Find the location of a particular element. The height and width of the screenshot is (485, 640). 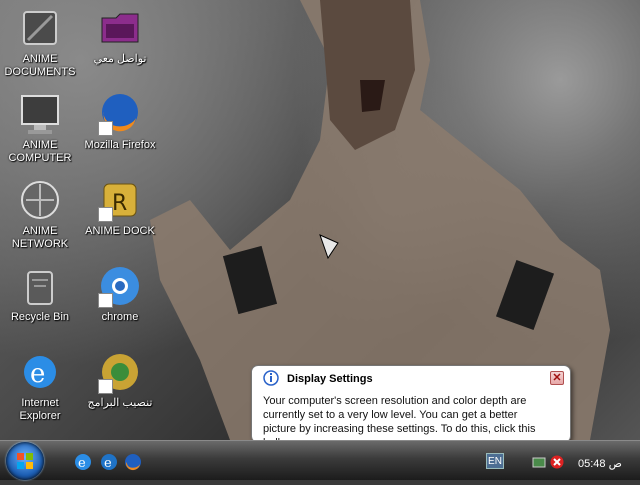

balloon-title: Display Settings is located at coordinates (330, 379).